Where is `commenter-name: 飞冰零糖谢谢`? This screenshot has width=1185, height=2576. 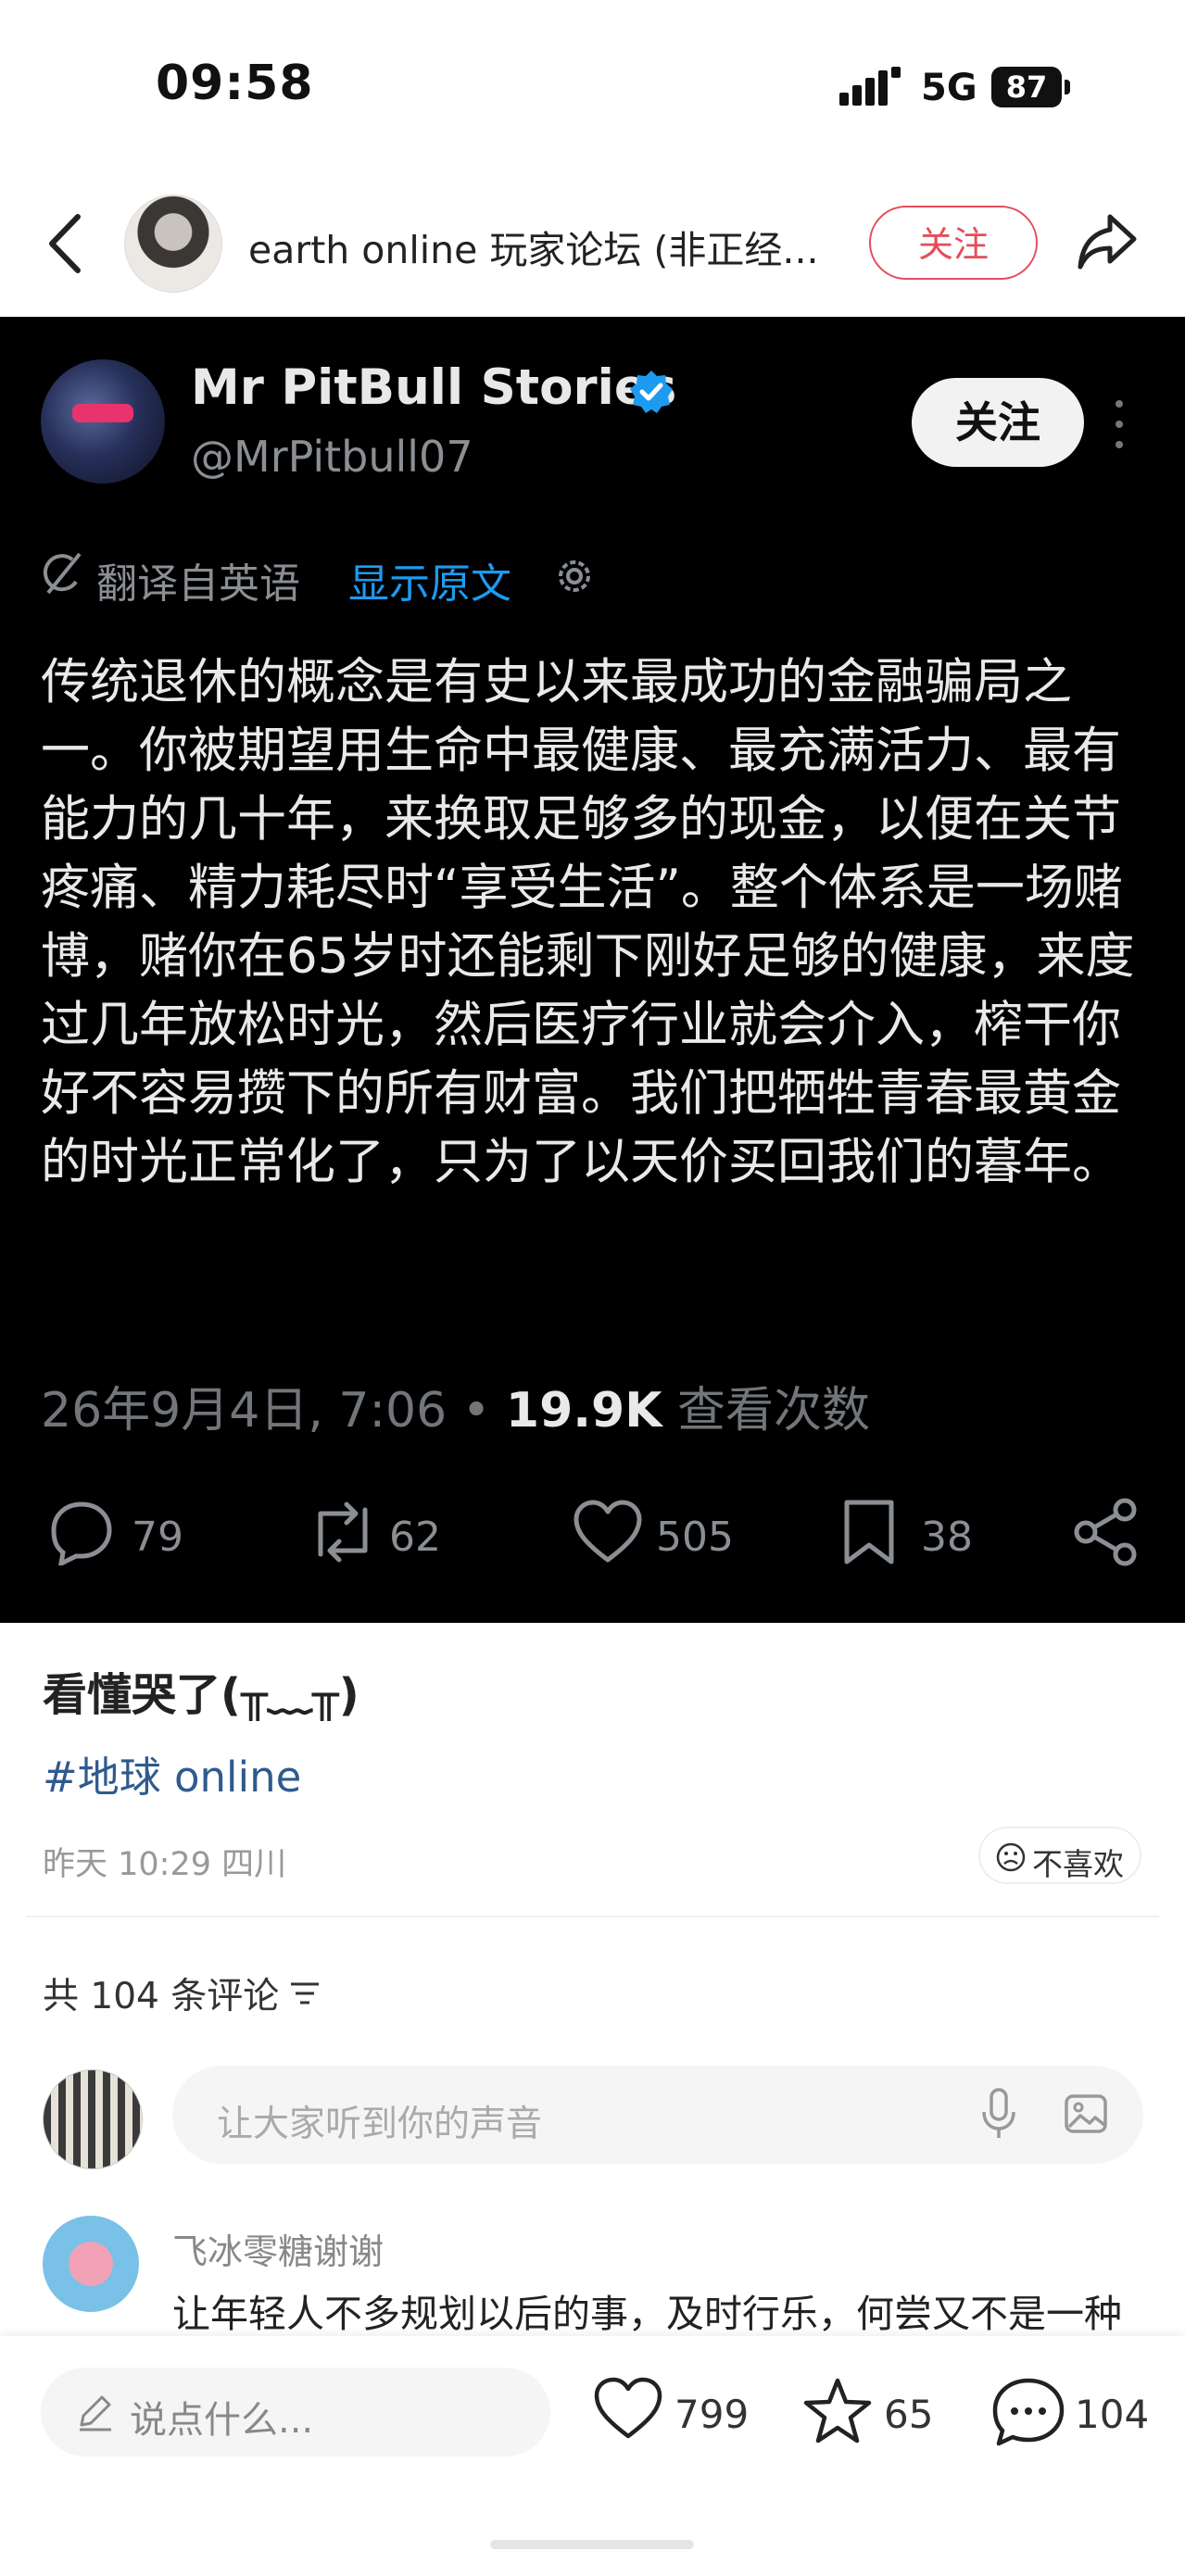 commenter-name: 飞冰零糖谢谢 is located at coordinates (278, 2248).